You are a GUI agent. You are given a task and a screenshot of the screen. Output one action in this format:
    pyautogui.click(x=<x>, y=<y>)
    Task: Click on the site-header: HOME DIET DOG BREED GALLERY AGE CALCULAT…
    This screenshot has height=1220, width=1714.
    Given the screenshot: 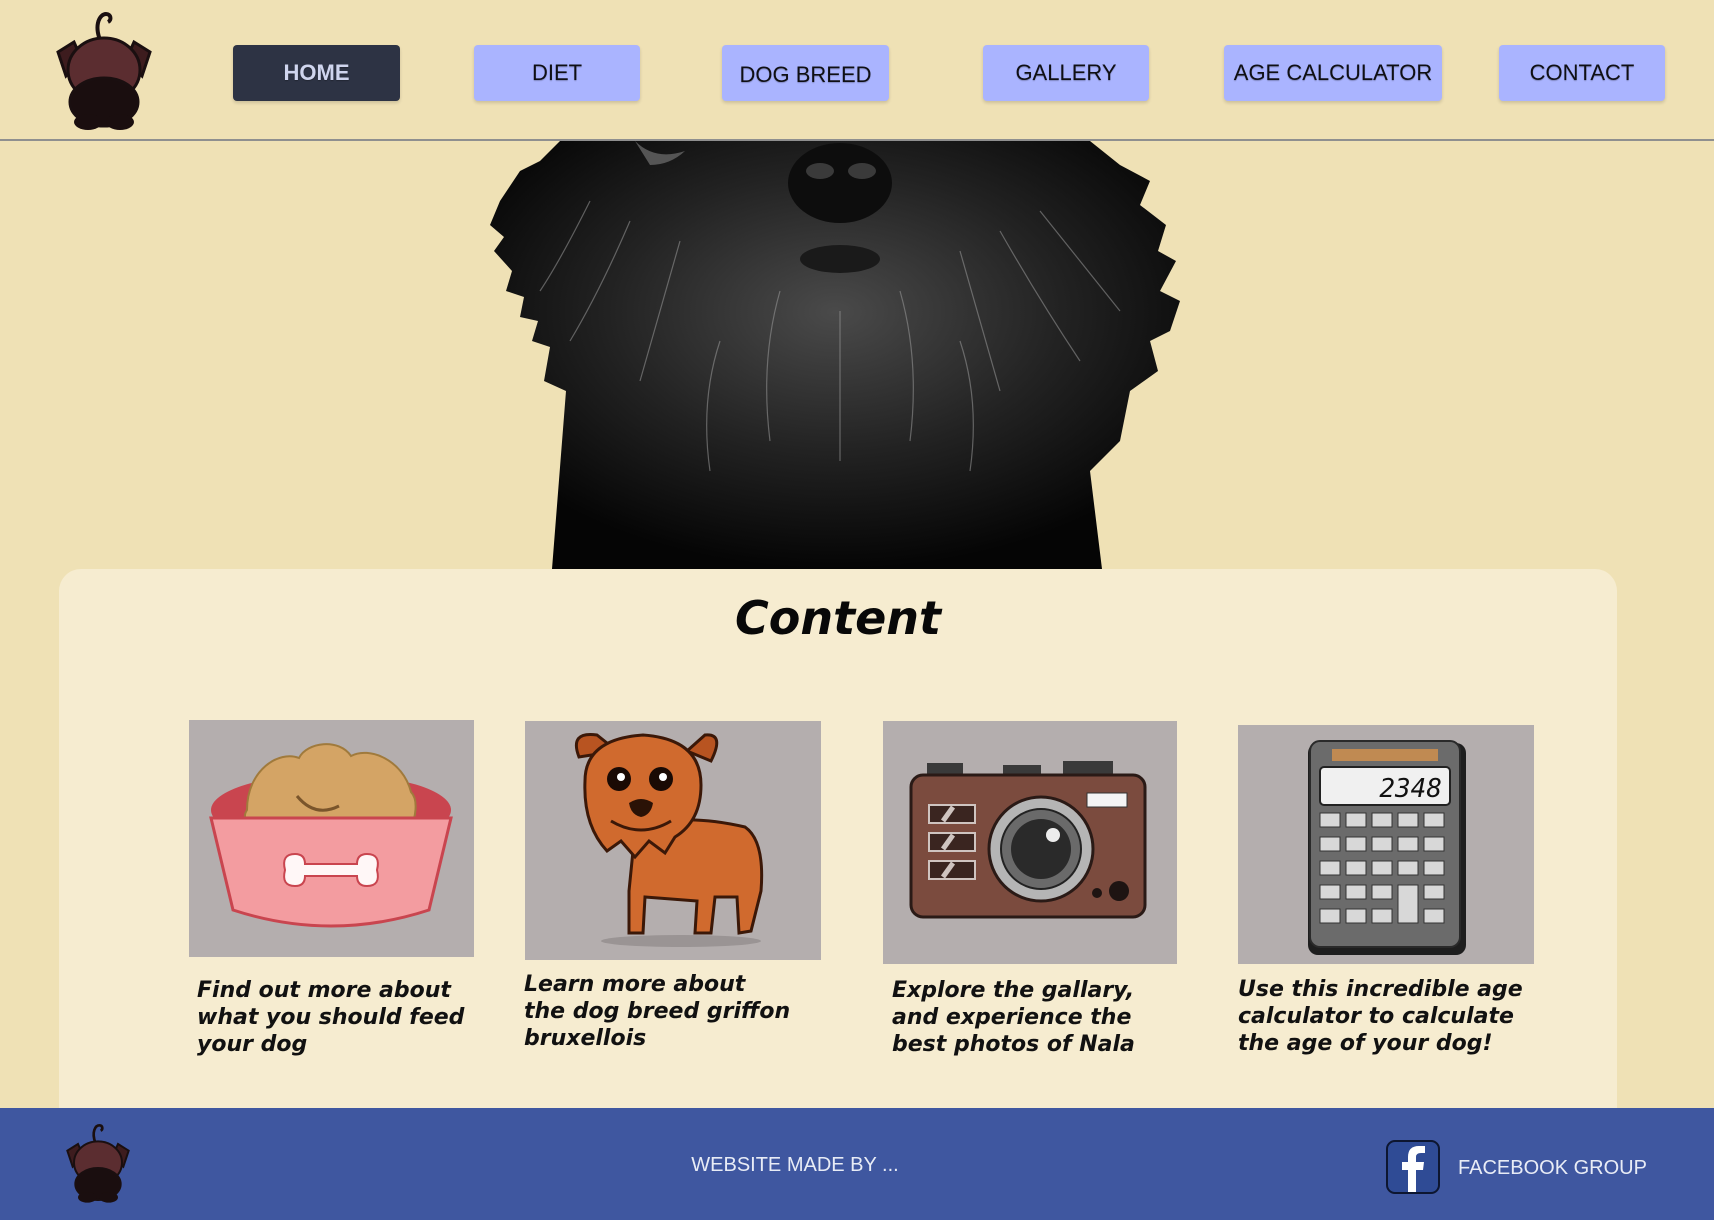 What is the action you would take?
    pyautogui.click(x=857, y=70)
    